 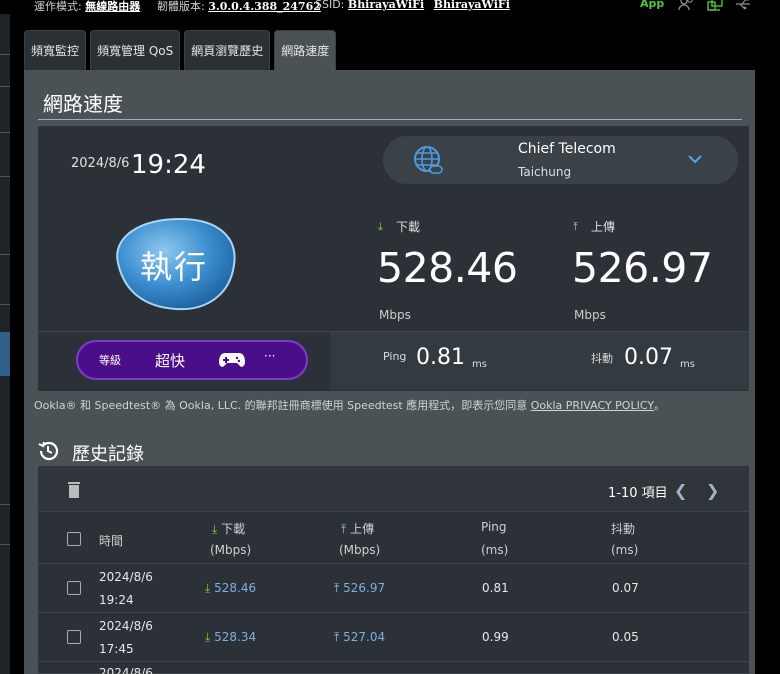 I want to click on row-download: ⤓ 528.34, so click(x=230, y=637).